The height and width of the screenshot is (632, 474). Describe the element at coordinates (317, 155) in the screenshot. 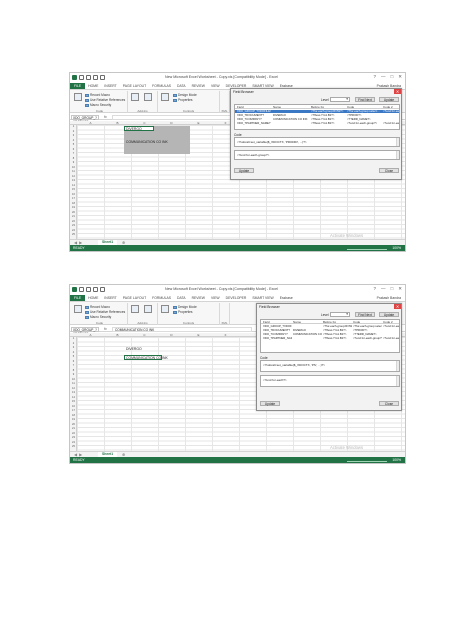

I see `code-textbox-2: <?end for-each-group?>` at that location.